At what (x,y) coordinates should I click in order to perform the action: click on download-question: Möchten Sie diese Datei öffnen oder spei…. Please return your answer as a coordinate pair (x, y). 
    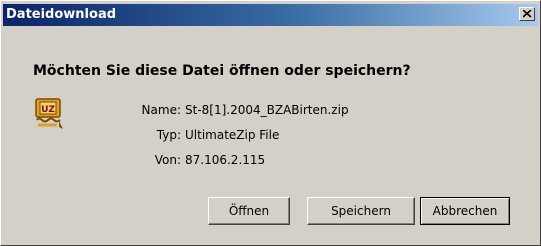
    Looking at the image, I should click on (222, 71).